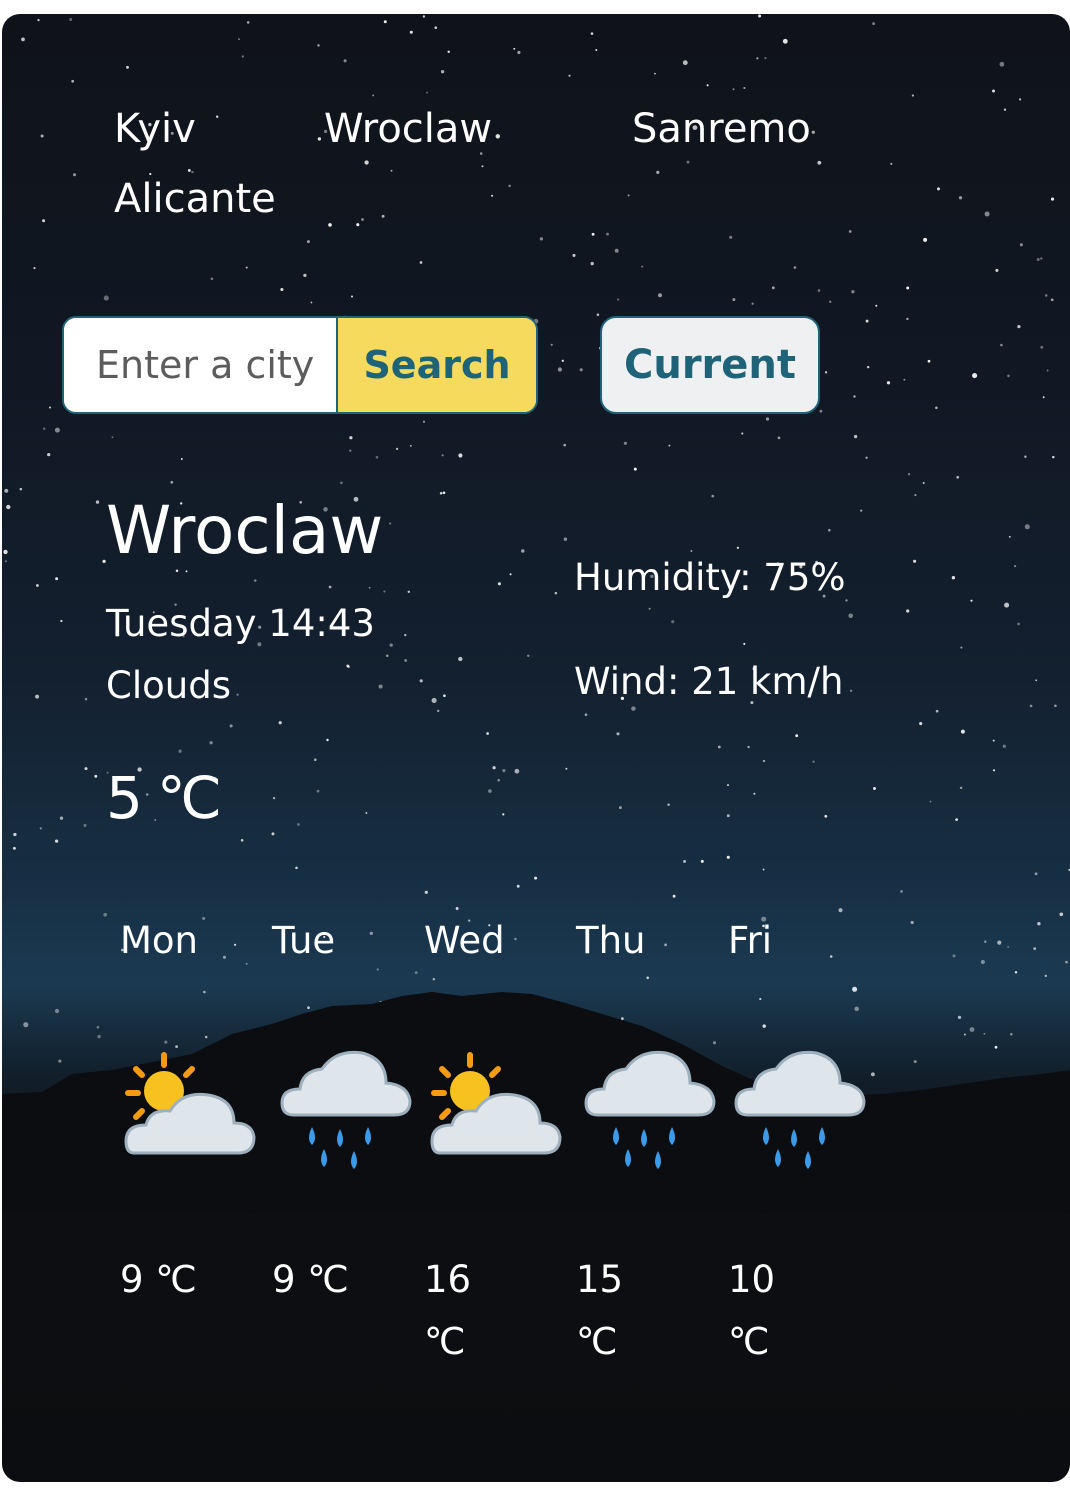 The image size is (1070, 1501). What do you see at coordinates (200, 365) in the screenshot?
I see `city-search-input` at bounding box center [200, 365].